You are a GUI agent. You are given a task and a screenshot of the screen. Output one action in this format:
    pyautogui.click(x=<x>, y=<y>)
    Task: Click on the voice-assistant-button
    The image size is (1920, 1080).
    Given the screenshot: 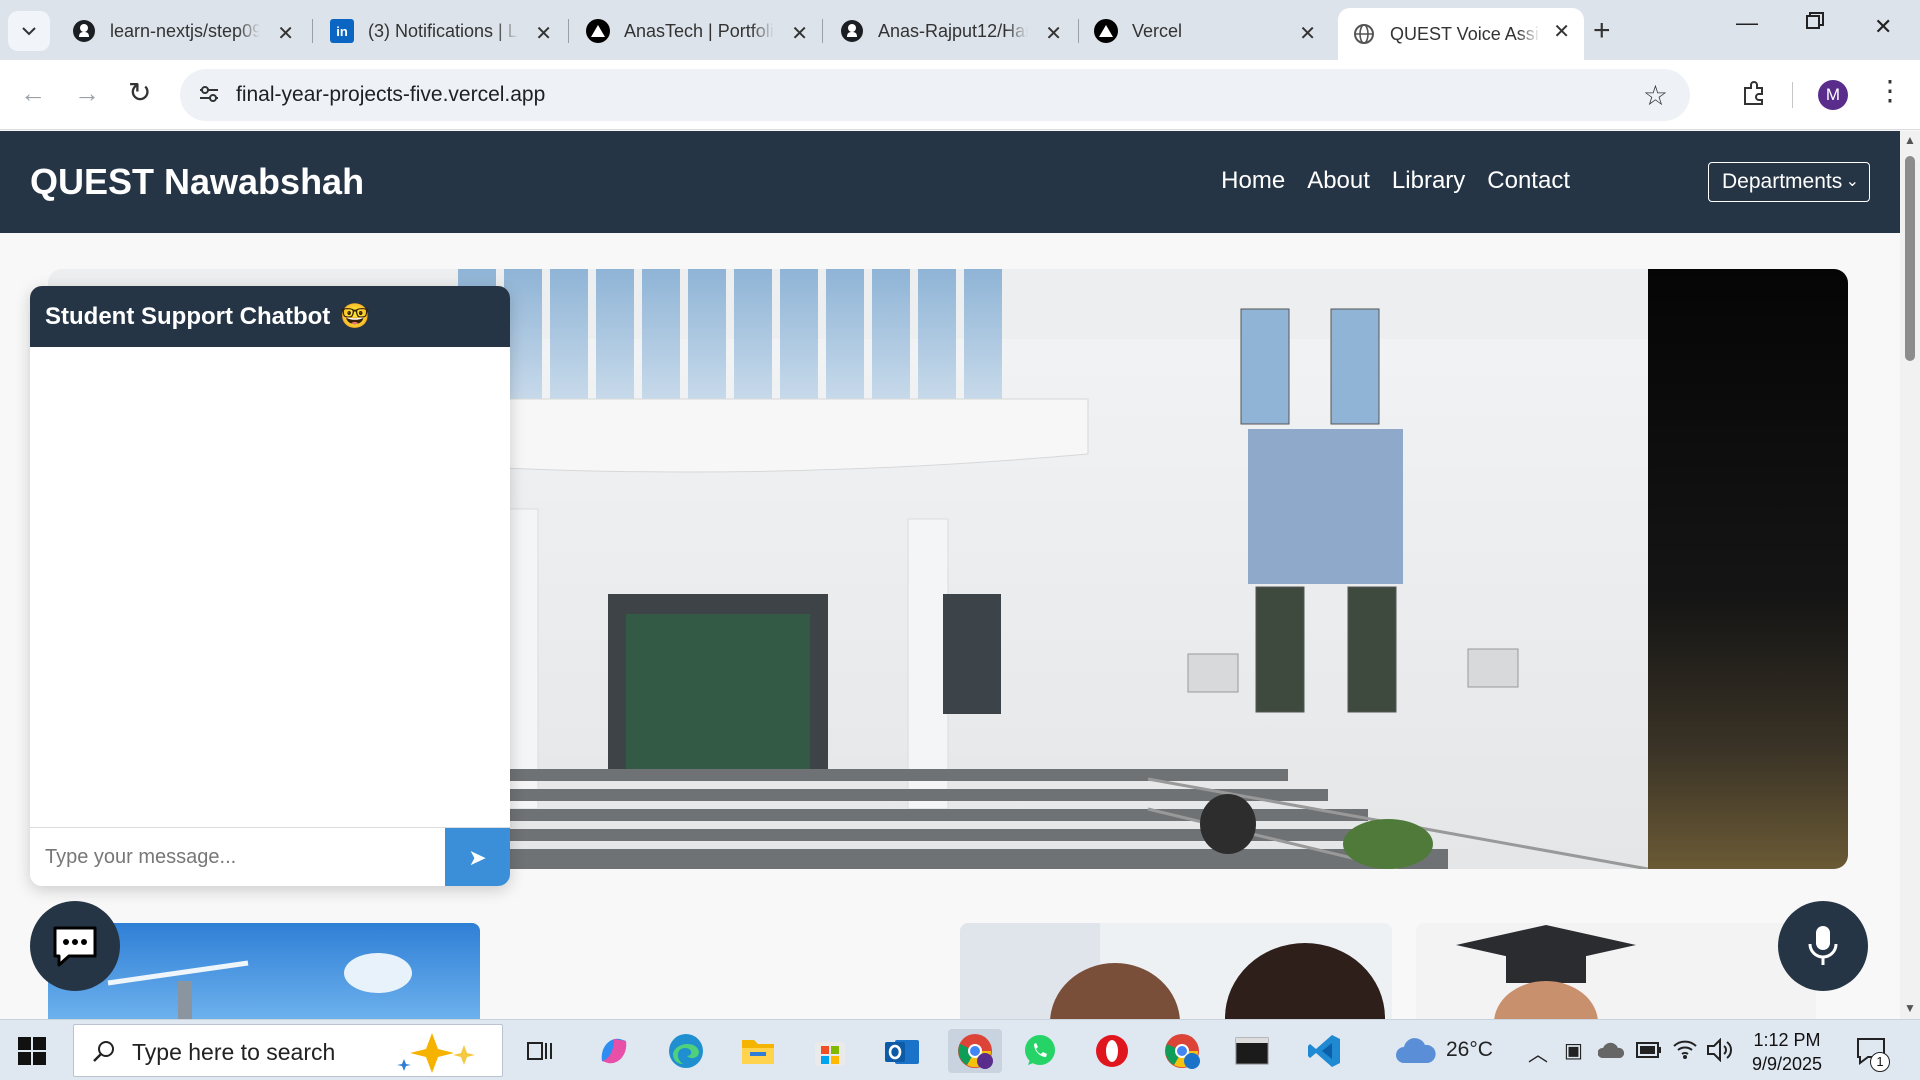 What is the action you would take?
    pyautogui.click(x=1823, y=946)
    